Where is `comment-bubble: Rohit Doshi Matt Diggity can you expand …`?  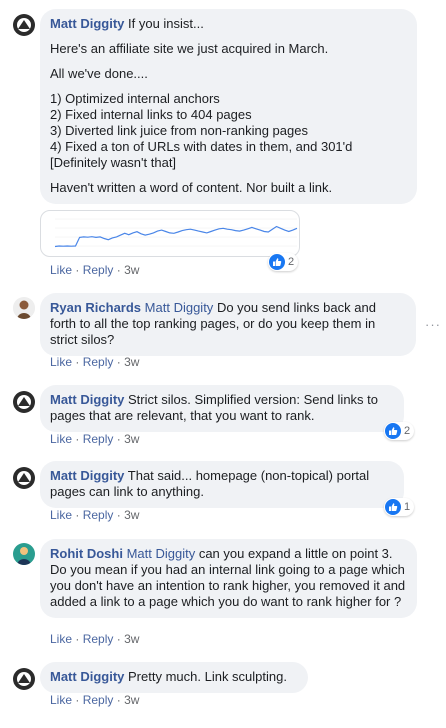
comment-bubble: Rohit Doshi Matt Diggity can you expand … is located at coordinates (228, 578).